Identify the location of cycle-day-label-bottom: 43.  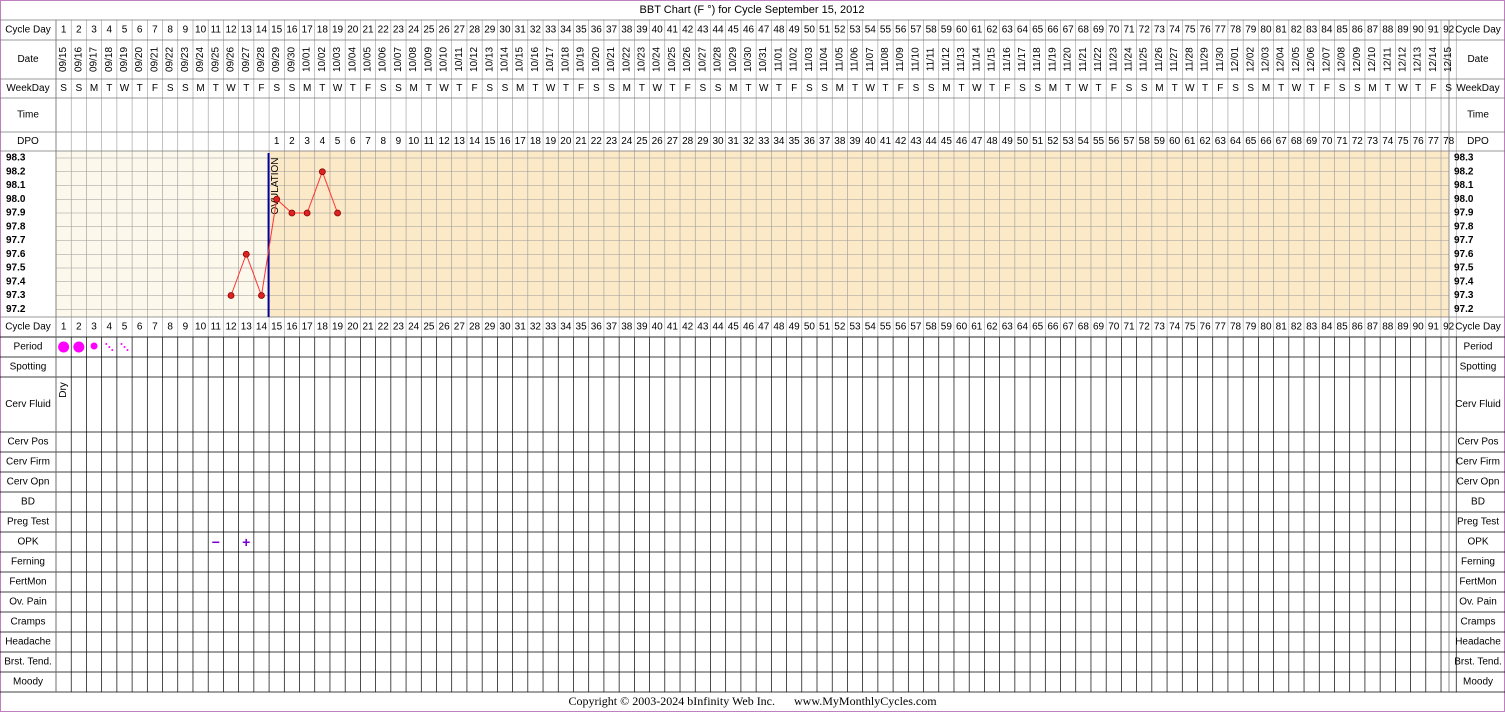
(703, 327).